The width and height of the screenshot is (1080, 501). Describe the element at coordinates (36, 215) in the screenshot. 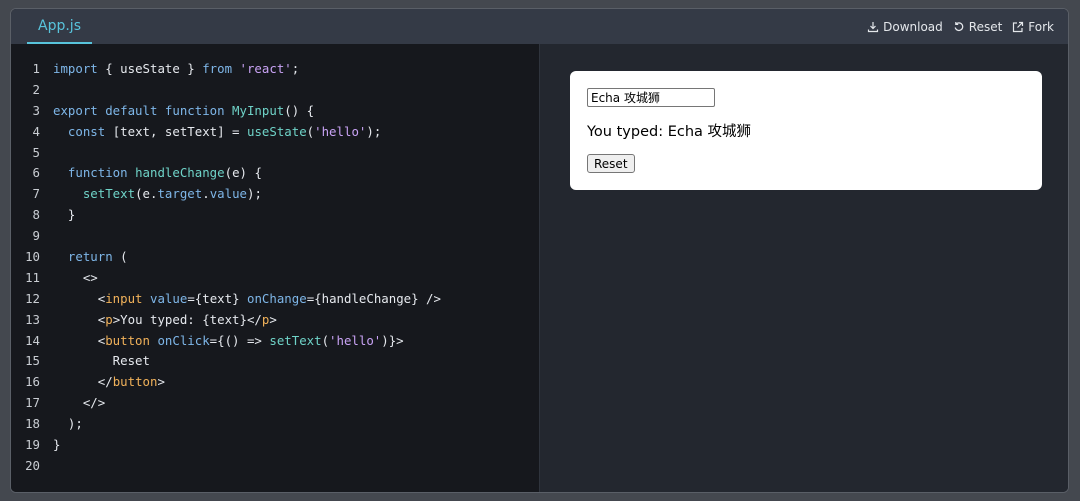

I see `line-number: 8` at that location.